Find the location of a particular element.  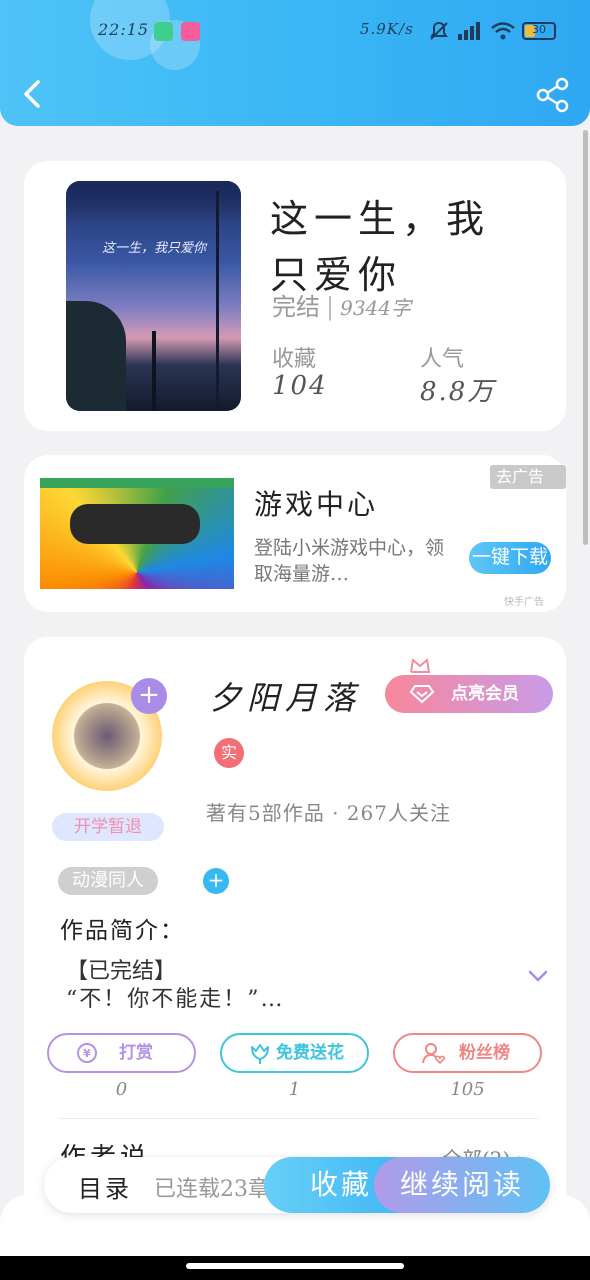

ad-source: 快手广告 is located at coordinates (524, 602).